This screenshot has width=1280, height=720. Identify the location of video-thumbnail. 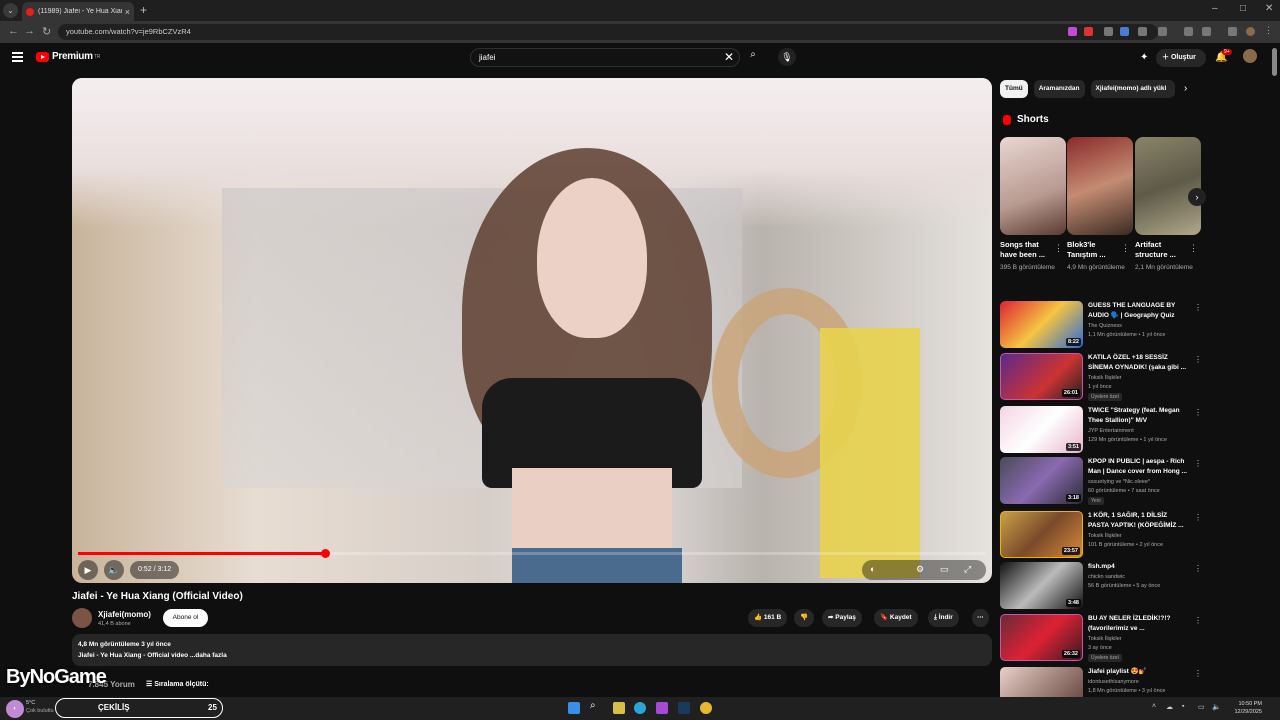
(1041, 682).